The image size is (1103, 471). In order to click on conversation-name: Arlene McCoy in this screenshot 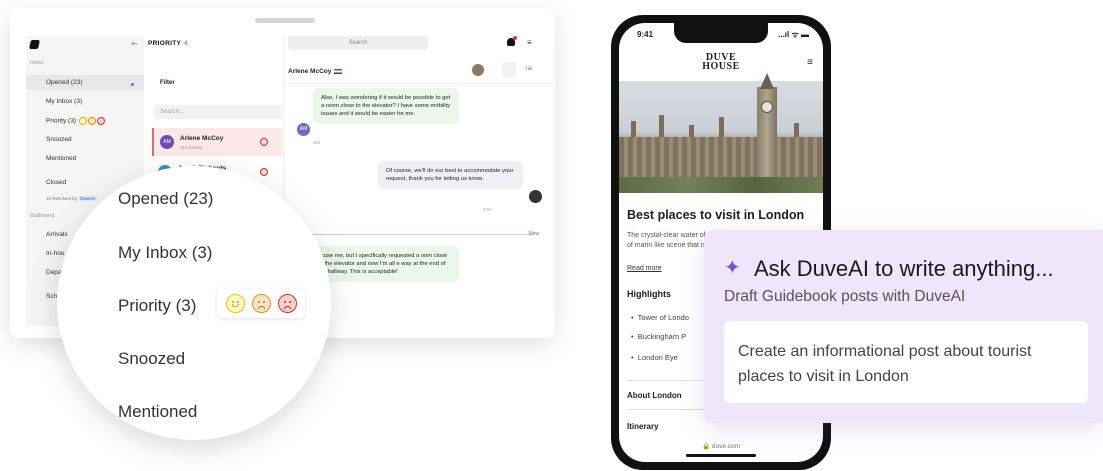, I will do `click(202, 138)`.